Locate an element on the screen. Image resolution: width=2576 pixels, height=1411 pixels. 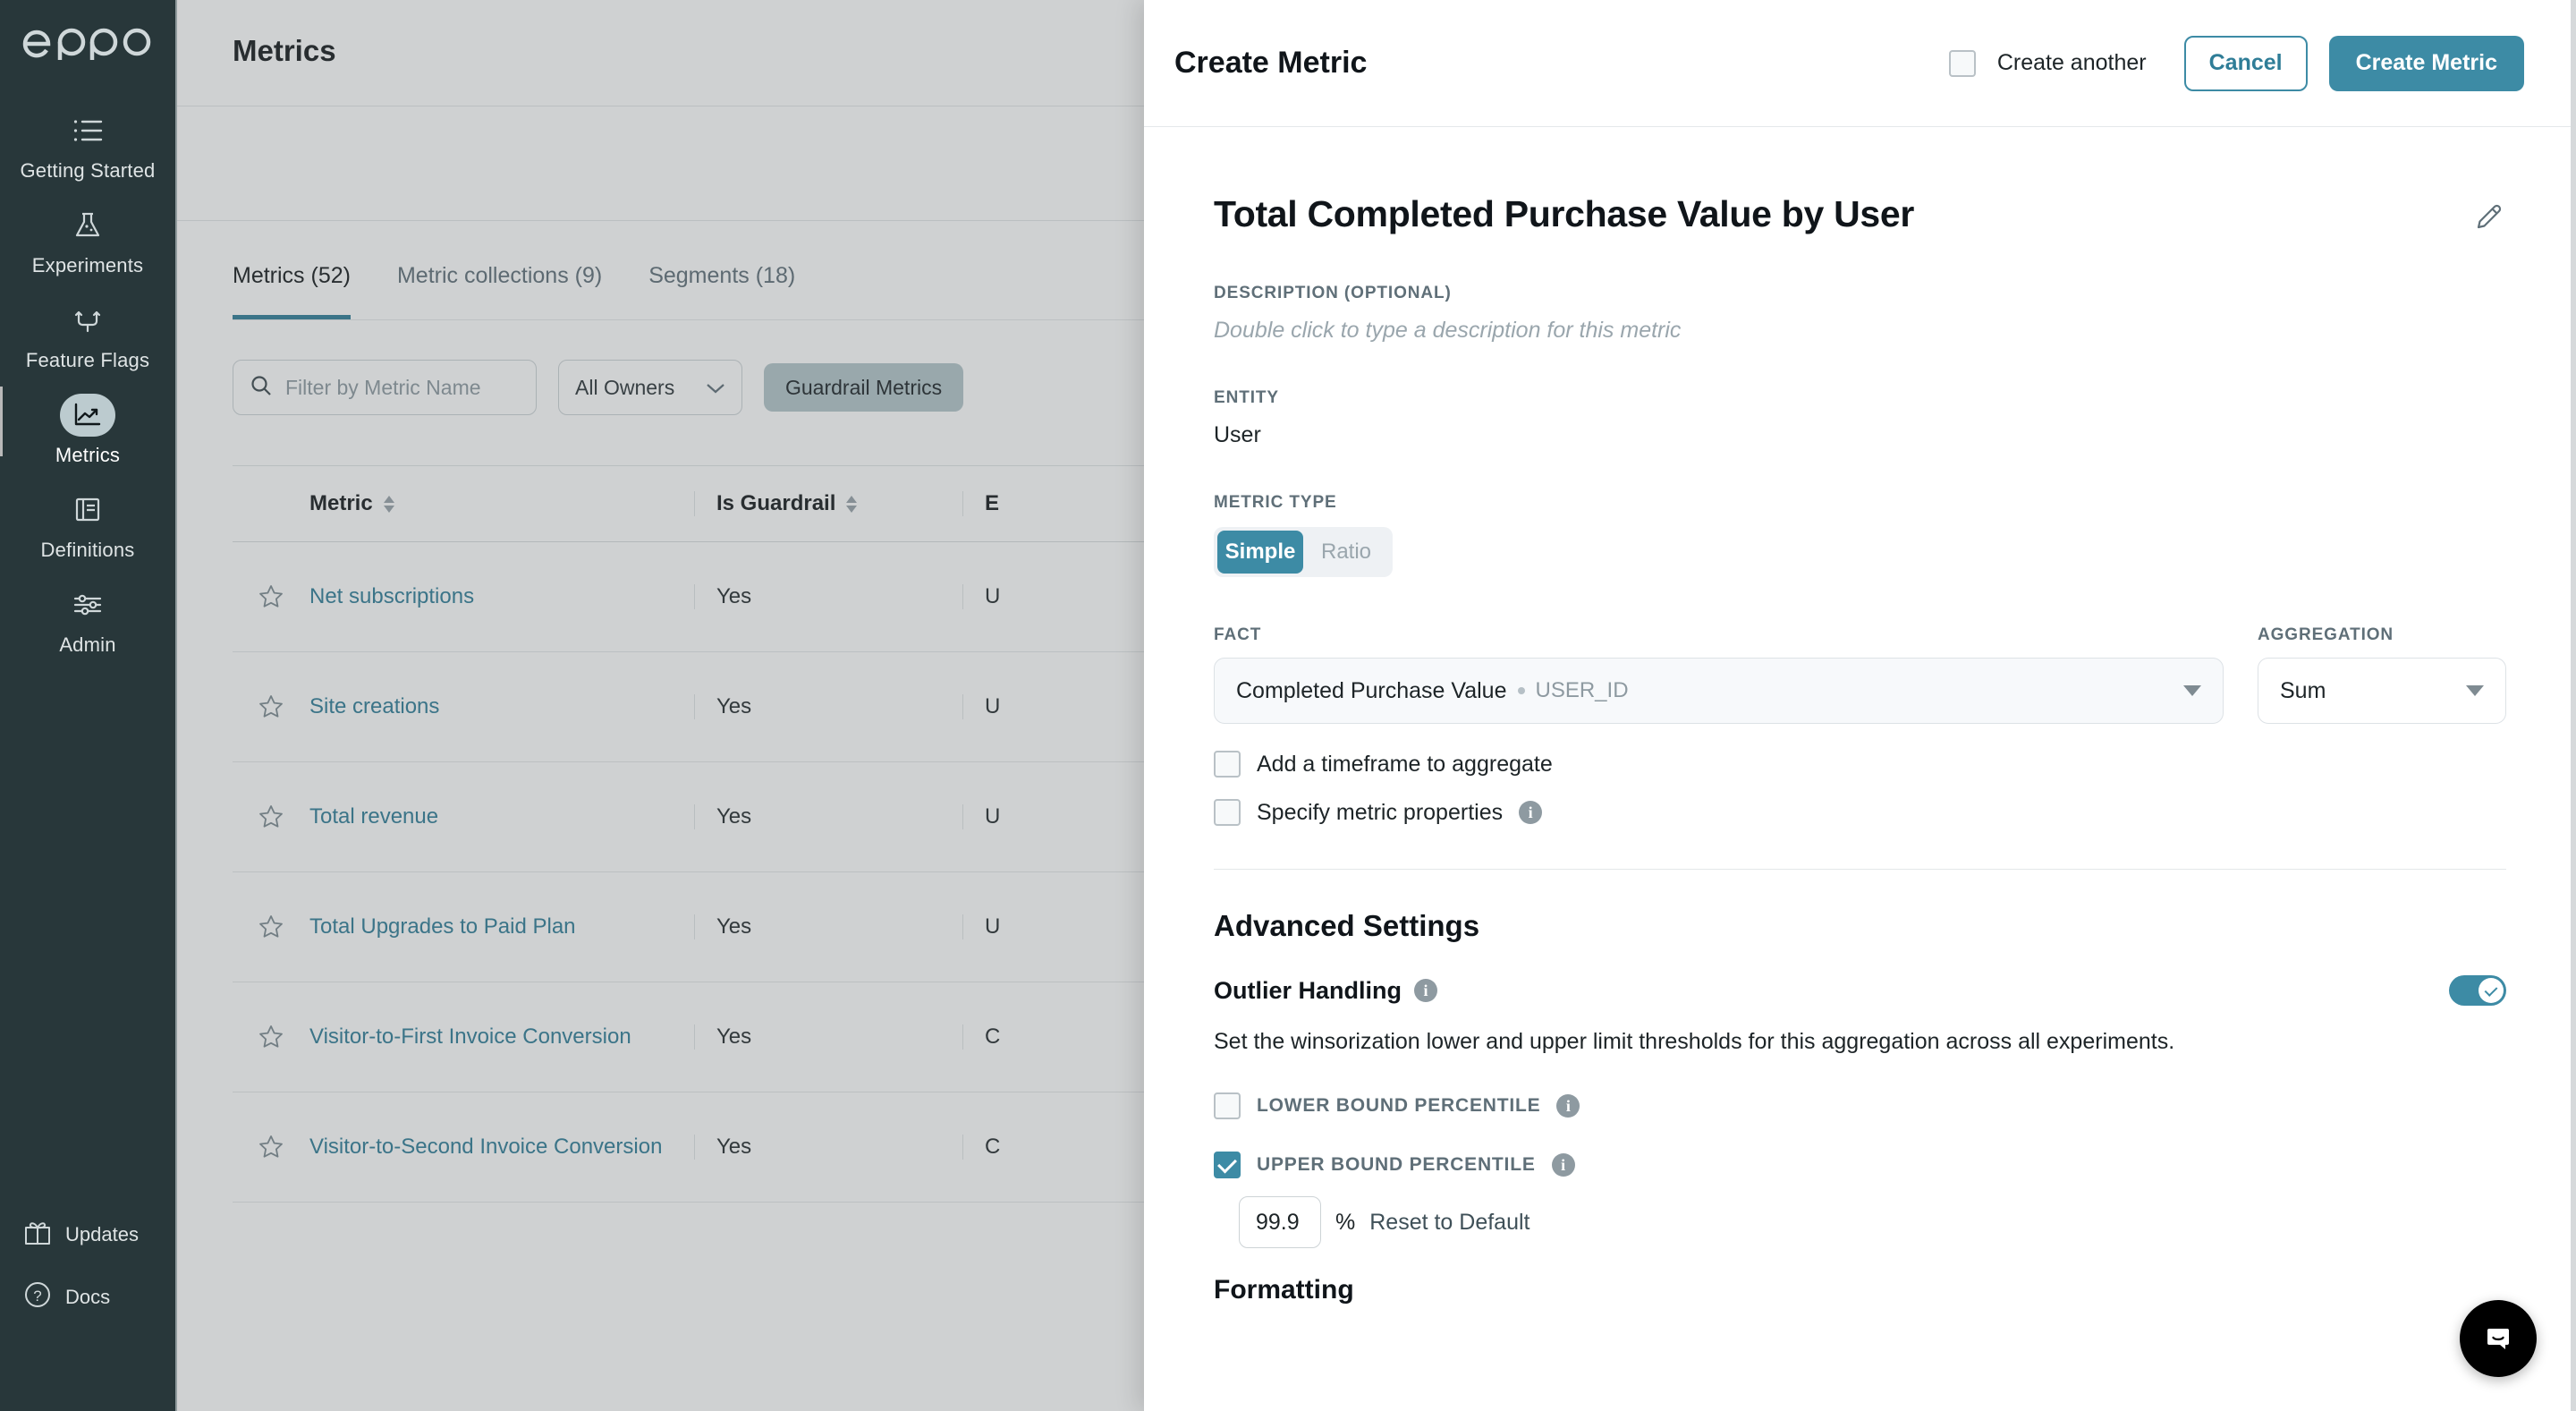
modal-header-actions: Create another Cancel Create Metric is located at coordinates (2236, 63).